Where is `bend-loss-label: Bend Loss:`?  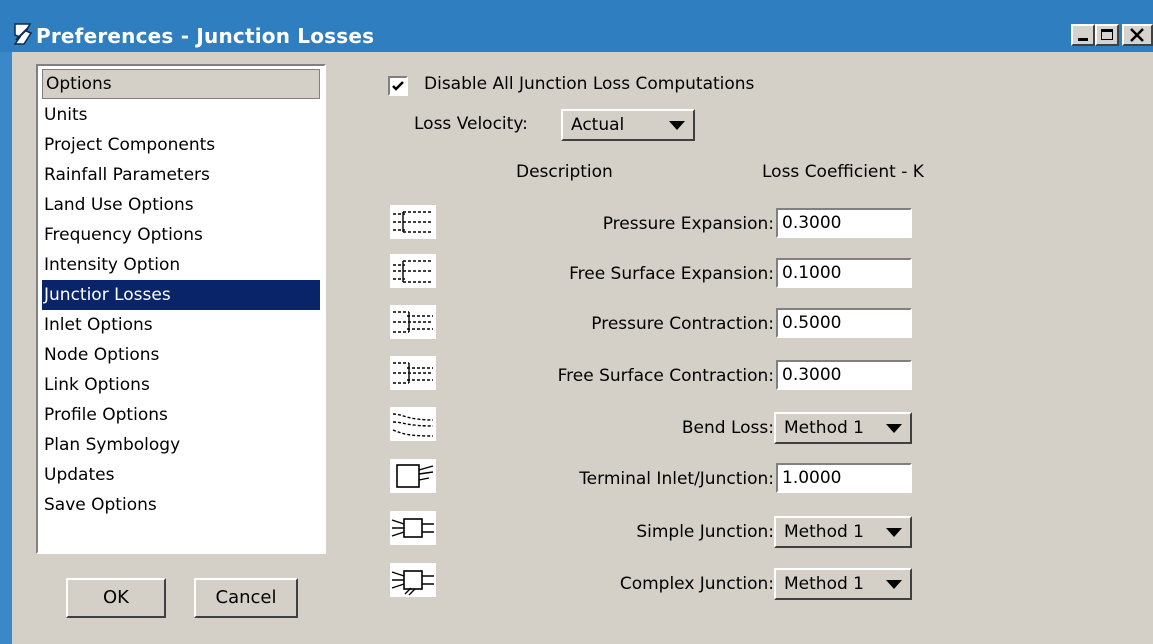
bend-loss-label: Bend Loss: is located at coordinates (727, 428).